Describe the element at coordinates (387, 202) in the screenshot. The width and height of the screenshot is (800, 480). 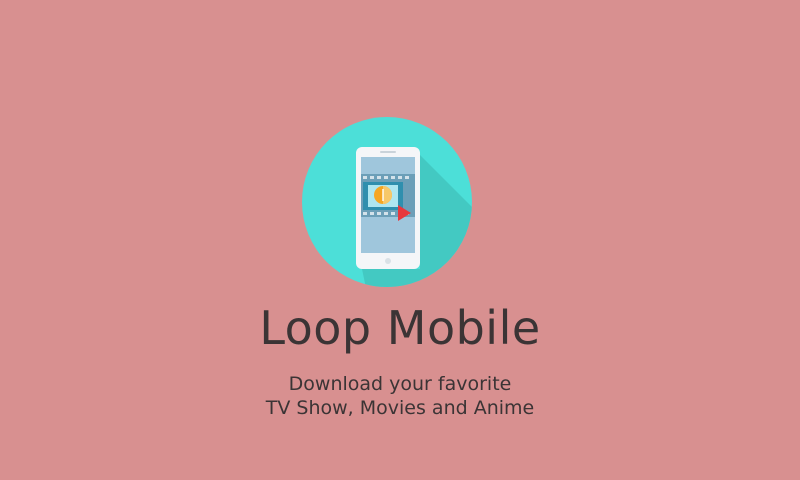
I see `phone-film-play-icon` at that location.